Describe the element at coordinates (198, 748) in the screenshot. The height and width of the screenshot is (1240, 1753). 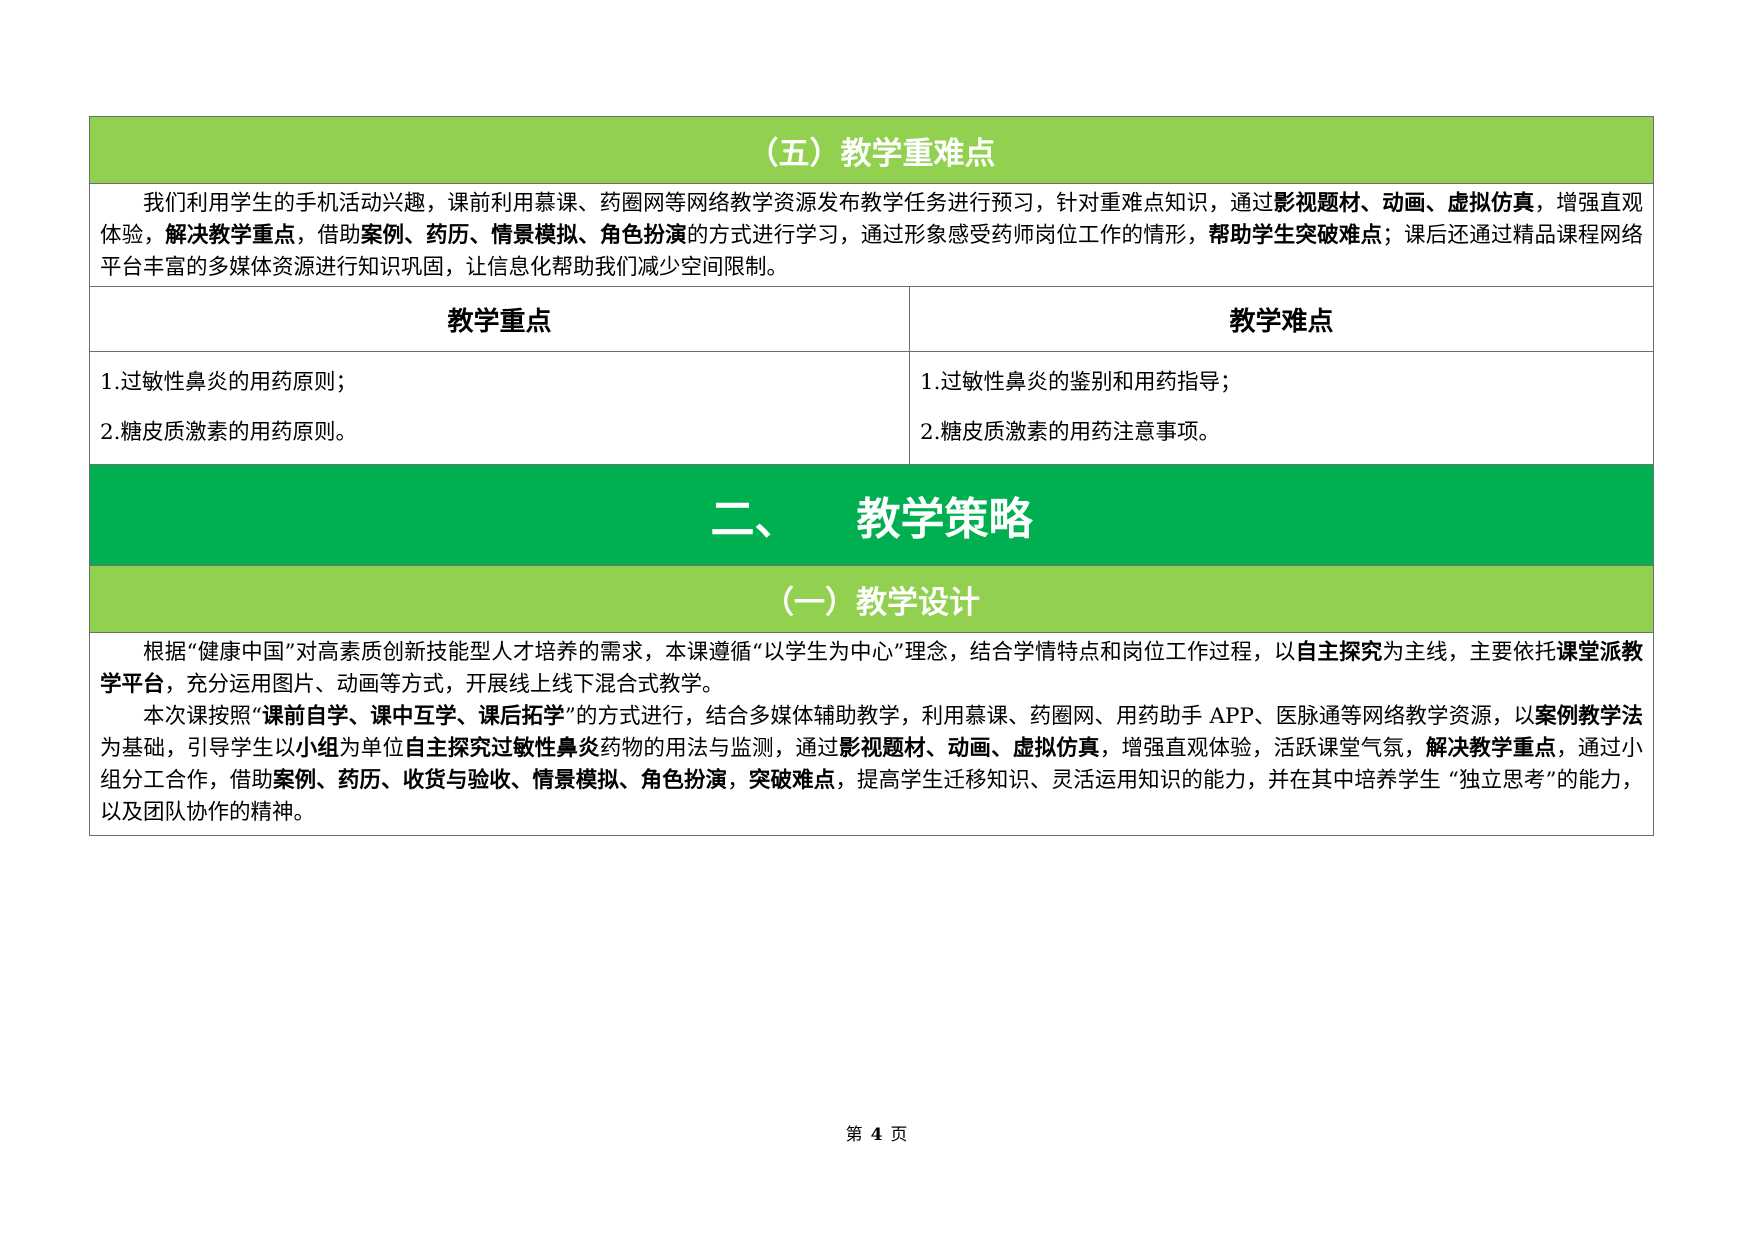
I see `text-run: 为基础，引导学生以` at that location.